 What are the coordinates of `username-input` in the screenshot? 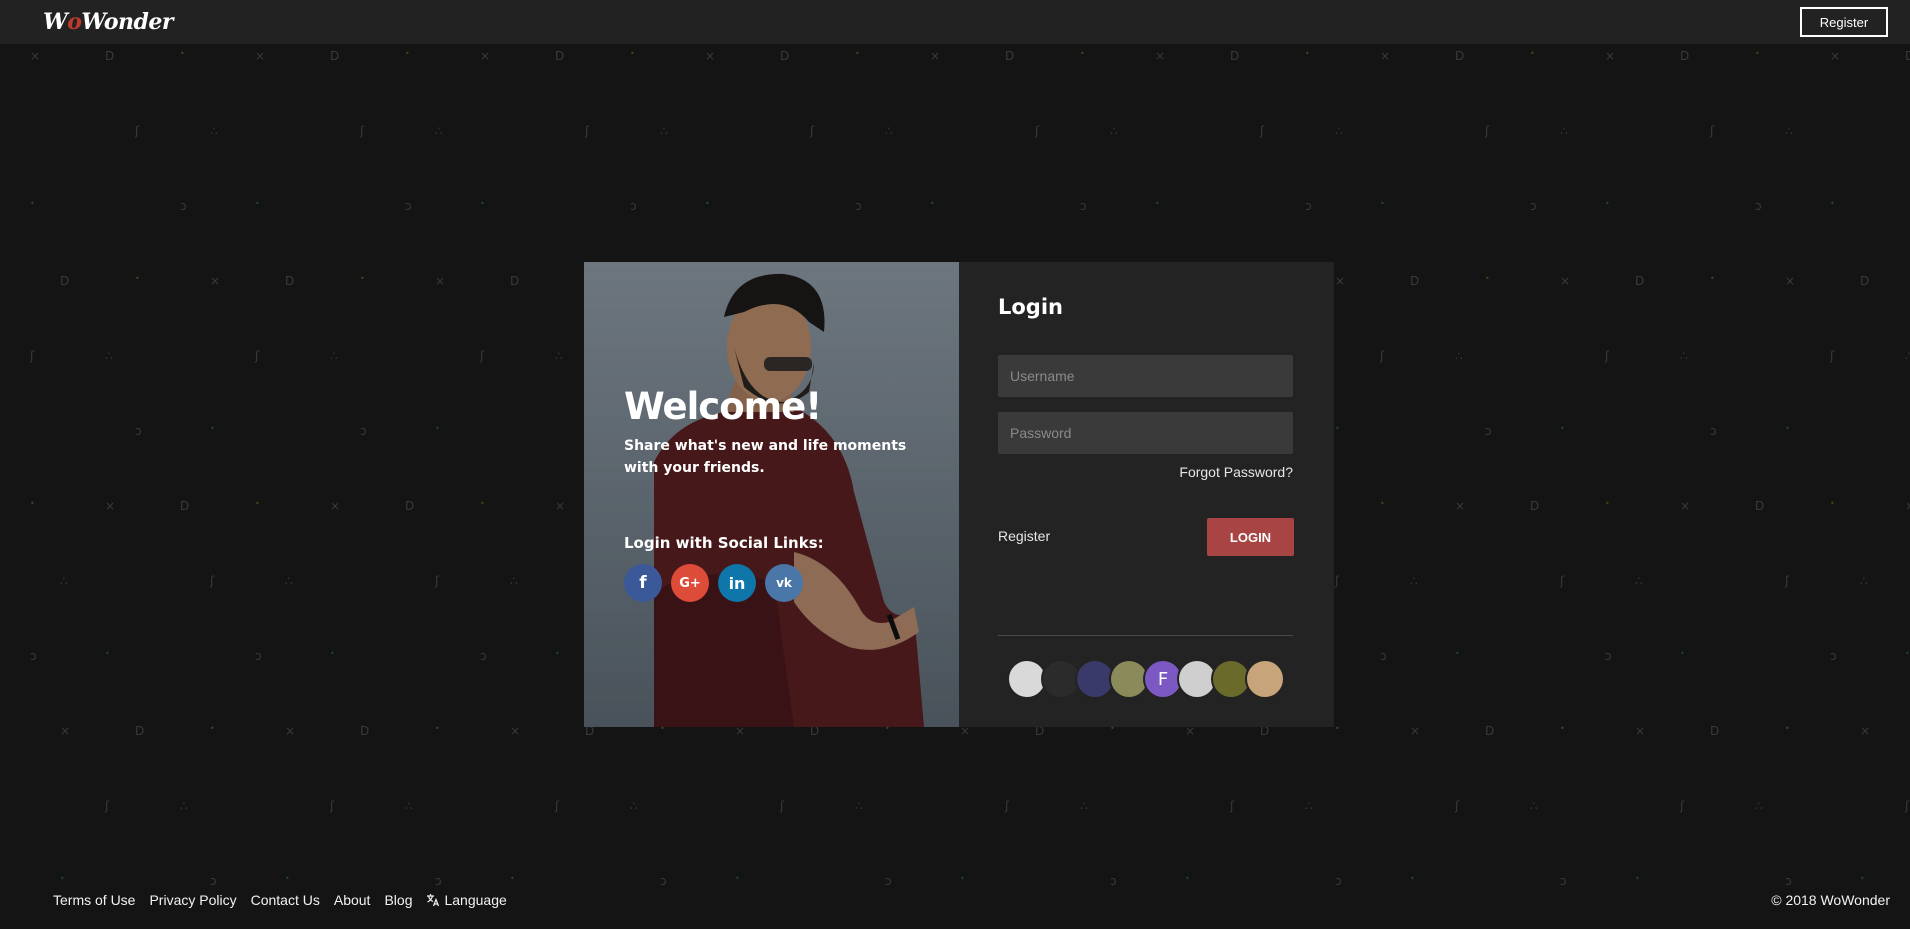 It's located at (1145, 376).